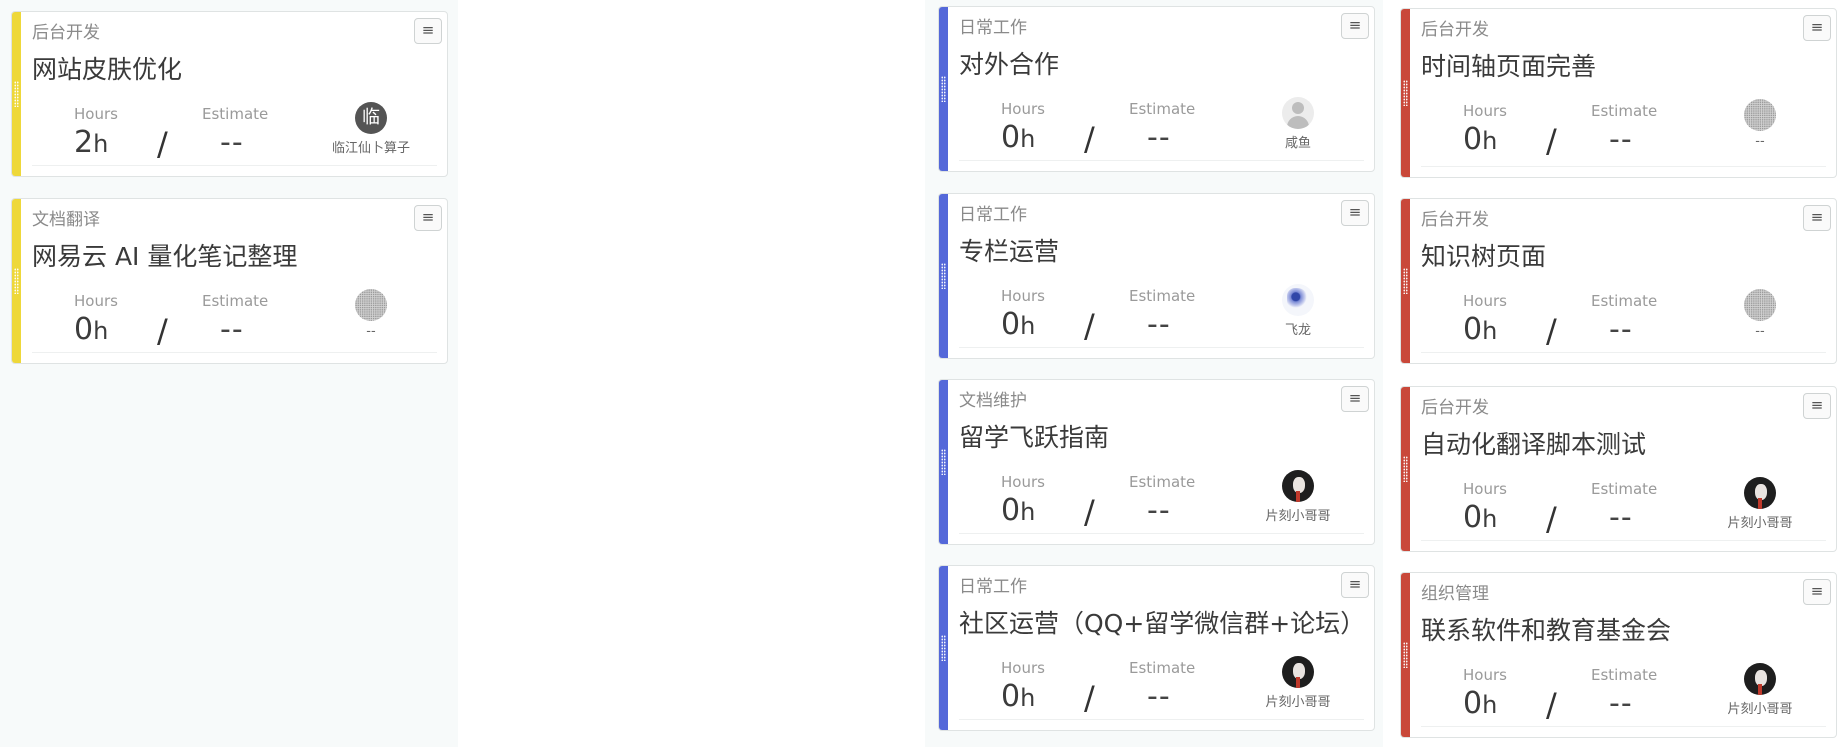  What do you see at coordinates (1009, 63) in the screenshot?
I see `card-title: 对外合作` at bounding box center [1009, 63].